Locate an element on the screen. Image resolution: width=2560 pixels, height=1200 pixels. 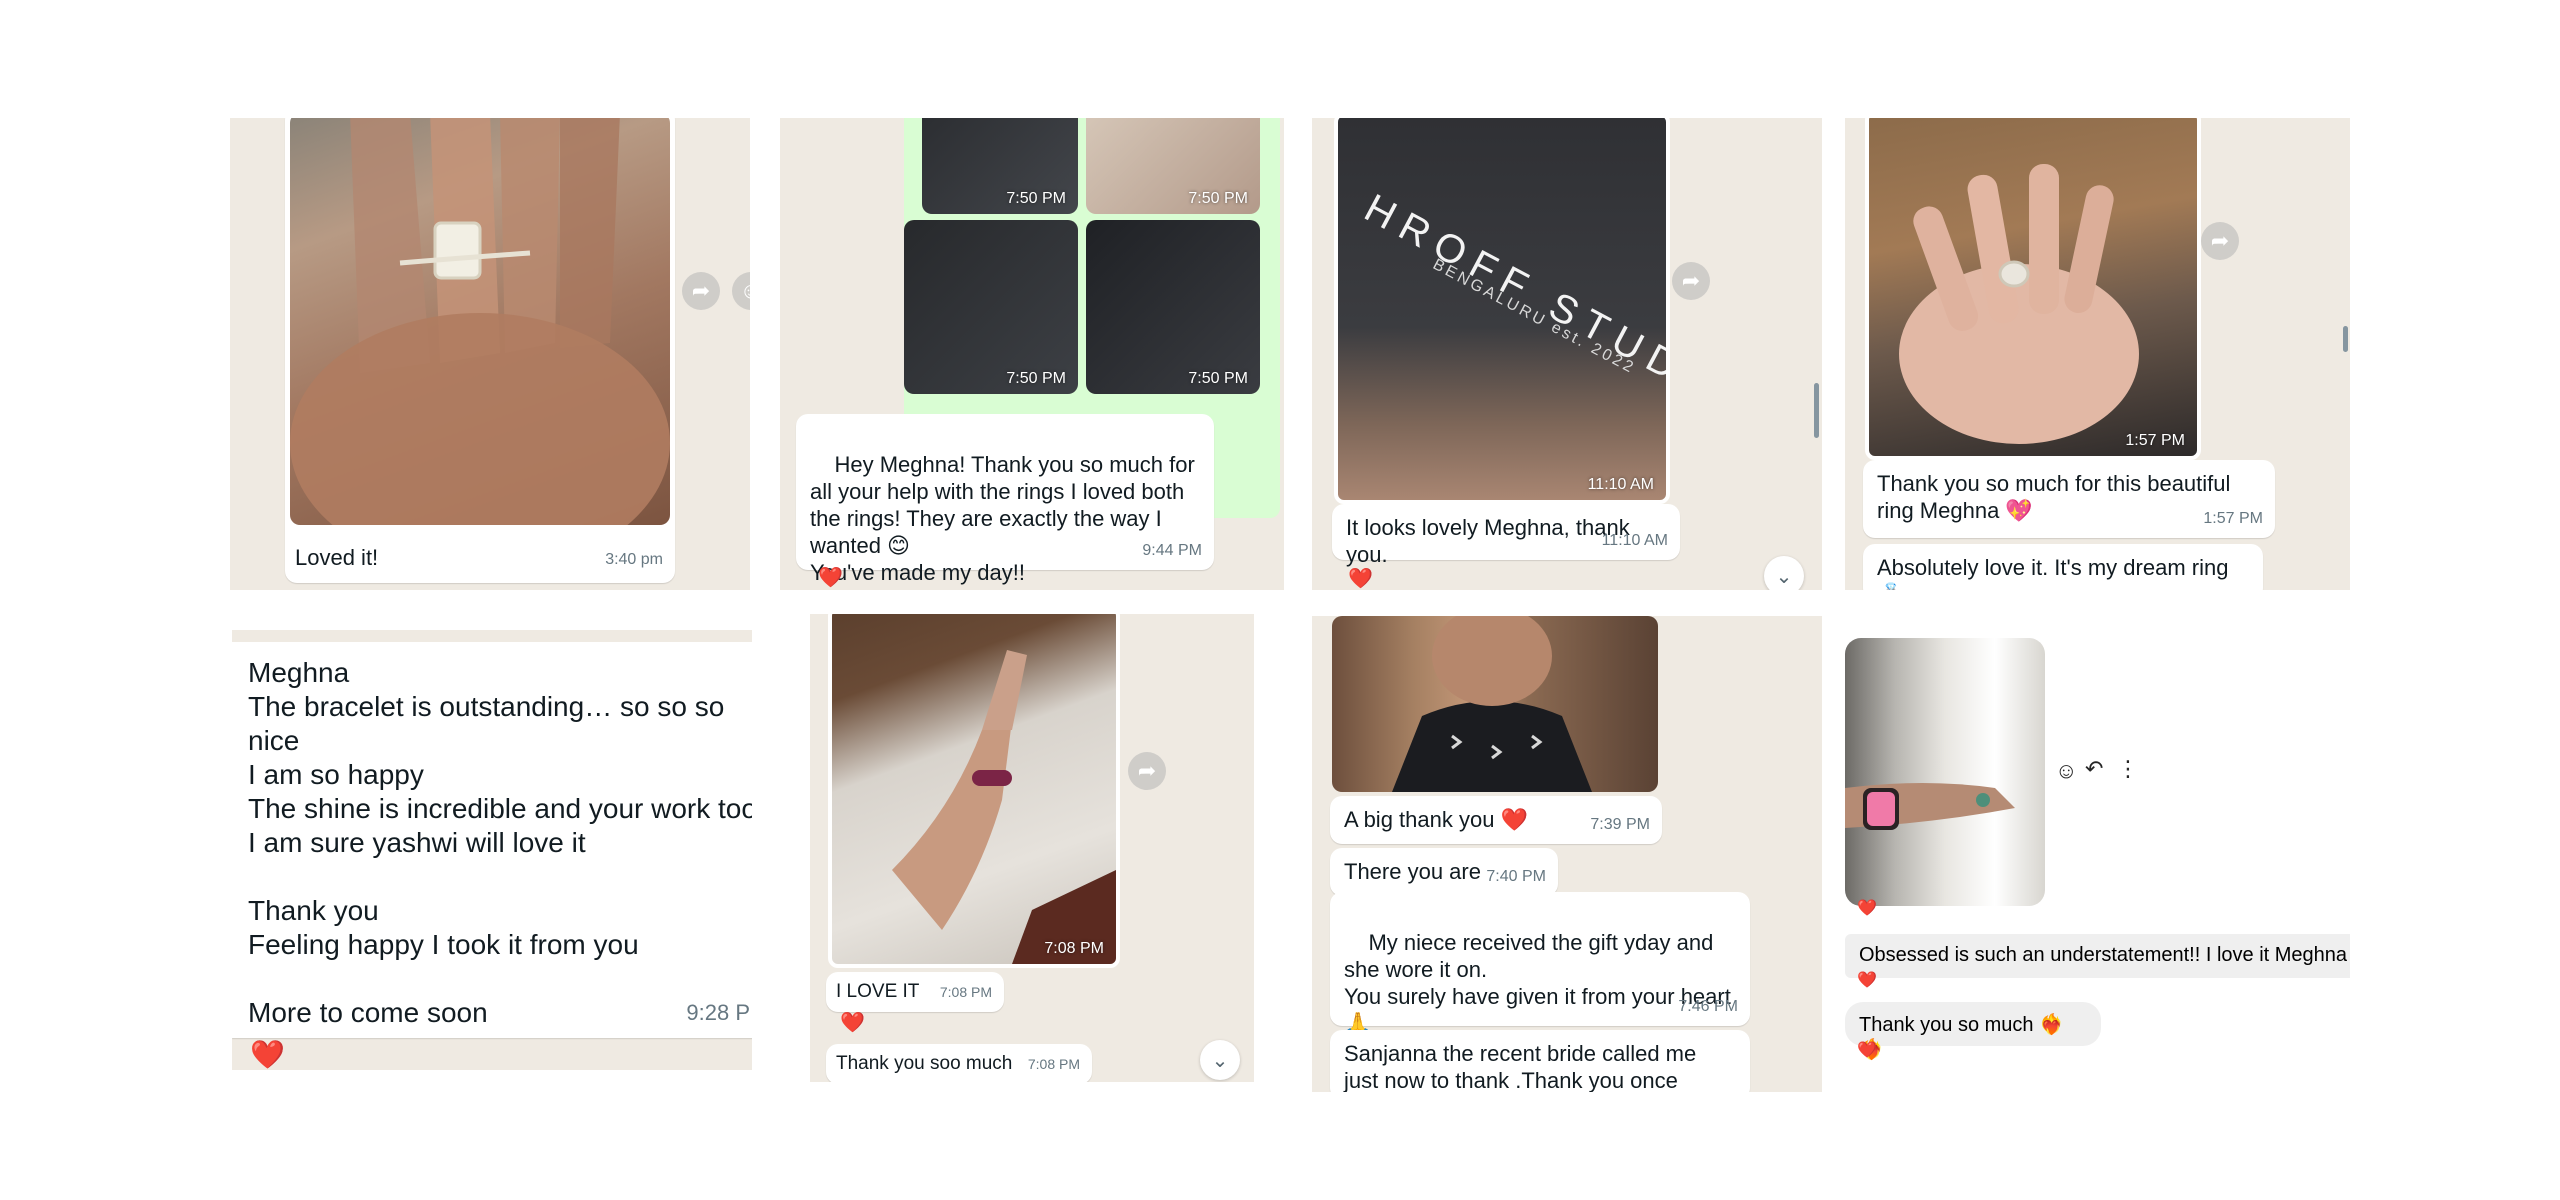
message-time: 7:40 PM is located at coordinates (1516, 876).